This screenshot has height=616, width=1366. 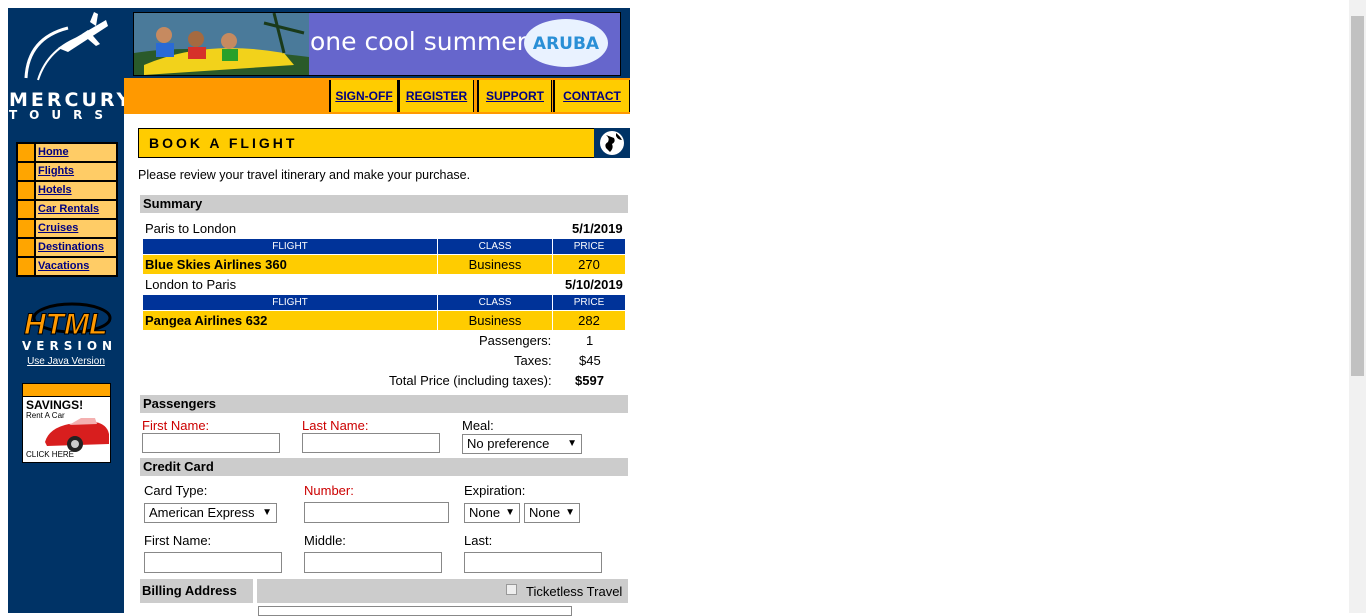 What do you see at coordinates (58, 228) in the screenshot?
I see `sidebar-link-cruises: Cruises` at bounding box center [58, 228].